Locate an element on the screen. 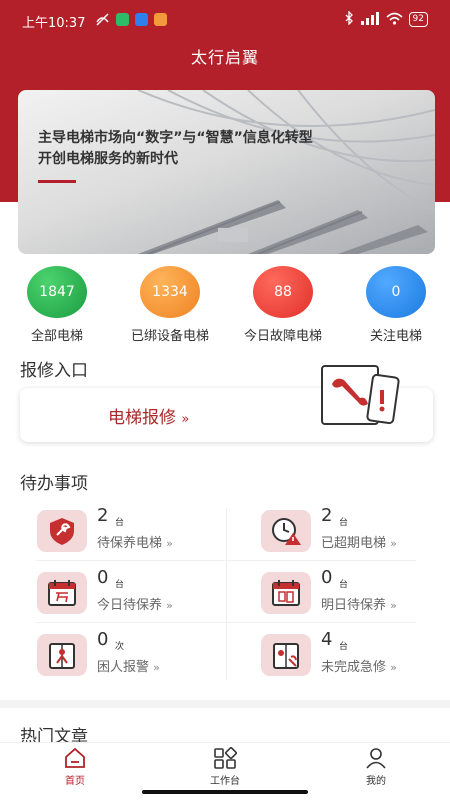 The height and width of the screenshot is (800, 450). todo-label: 已超期电梯 » is located at coordinates (359, 541).